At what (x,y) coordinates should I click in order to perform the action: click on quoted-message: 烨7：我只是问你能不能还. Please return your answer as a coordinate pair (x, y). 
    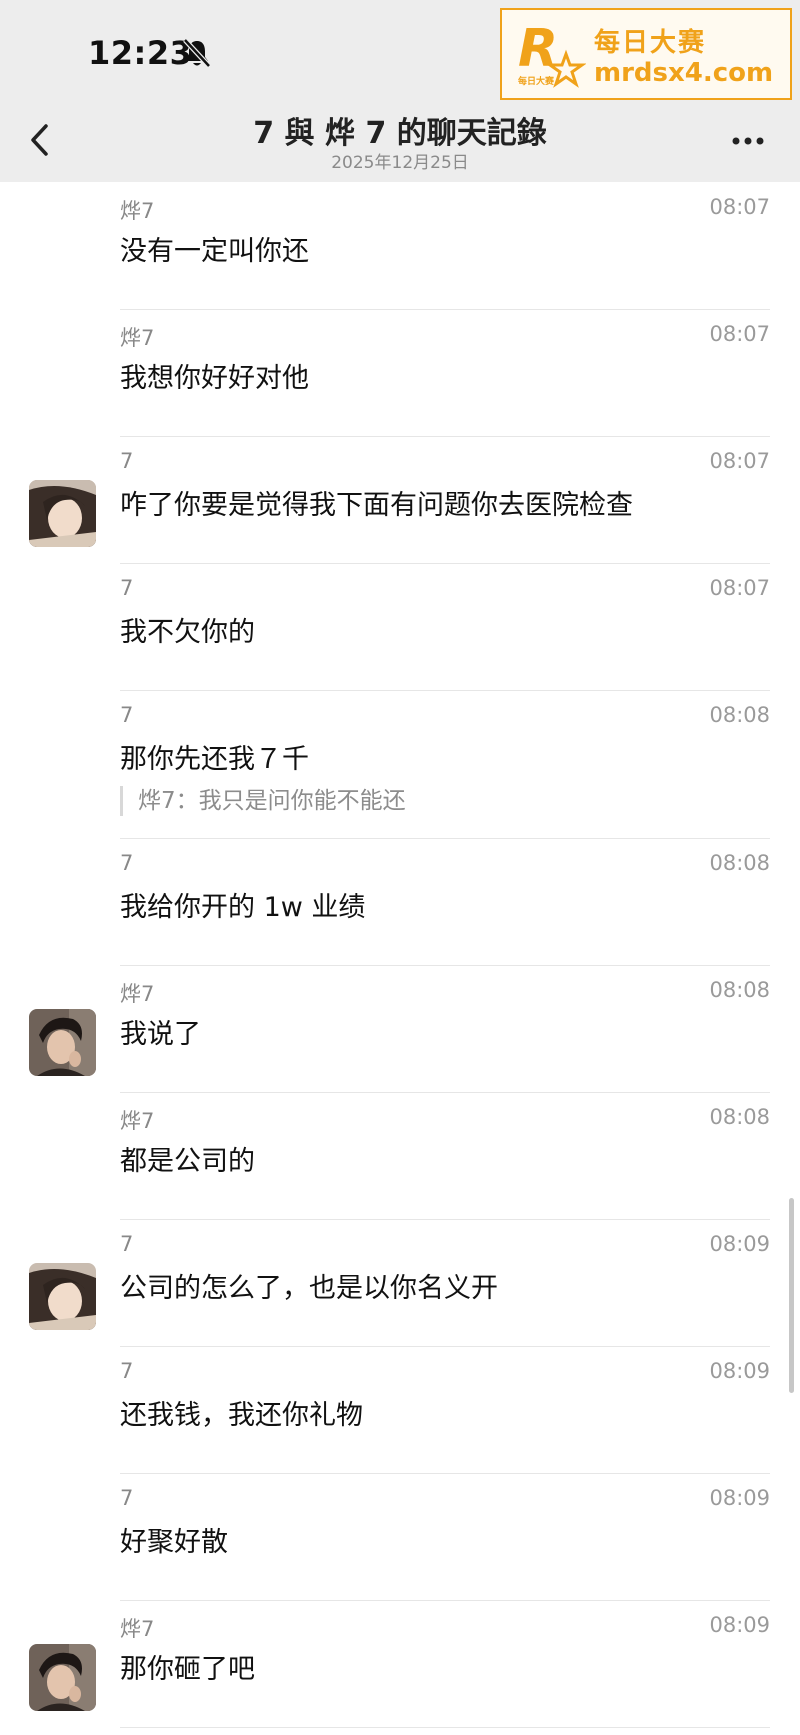
    Looking at the image, I should click on (263, 801).